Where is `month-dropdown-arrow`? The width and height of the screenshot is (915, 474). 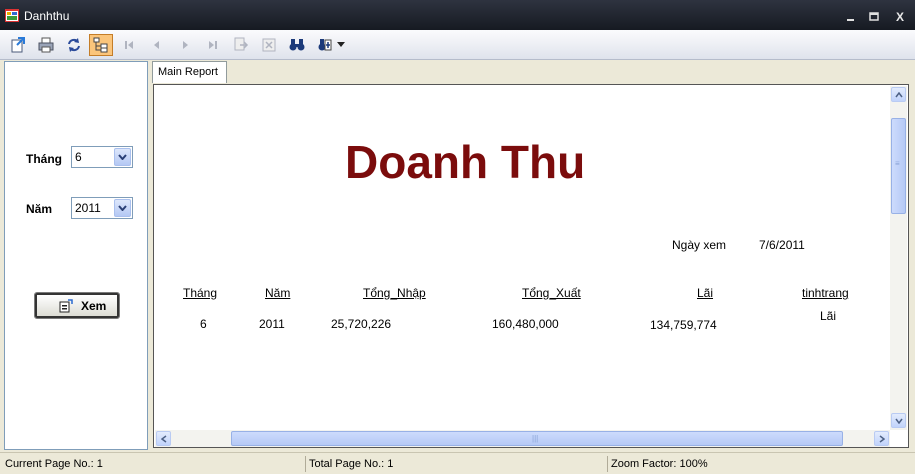
month-dropdown-arrow is located at coordinates (122, 157).